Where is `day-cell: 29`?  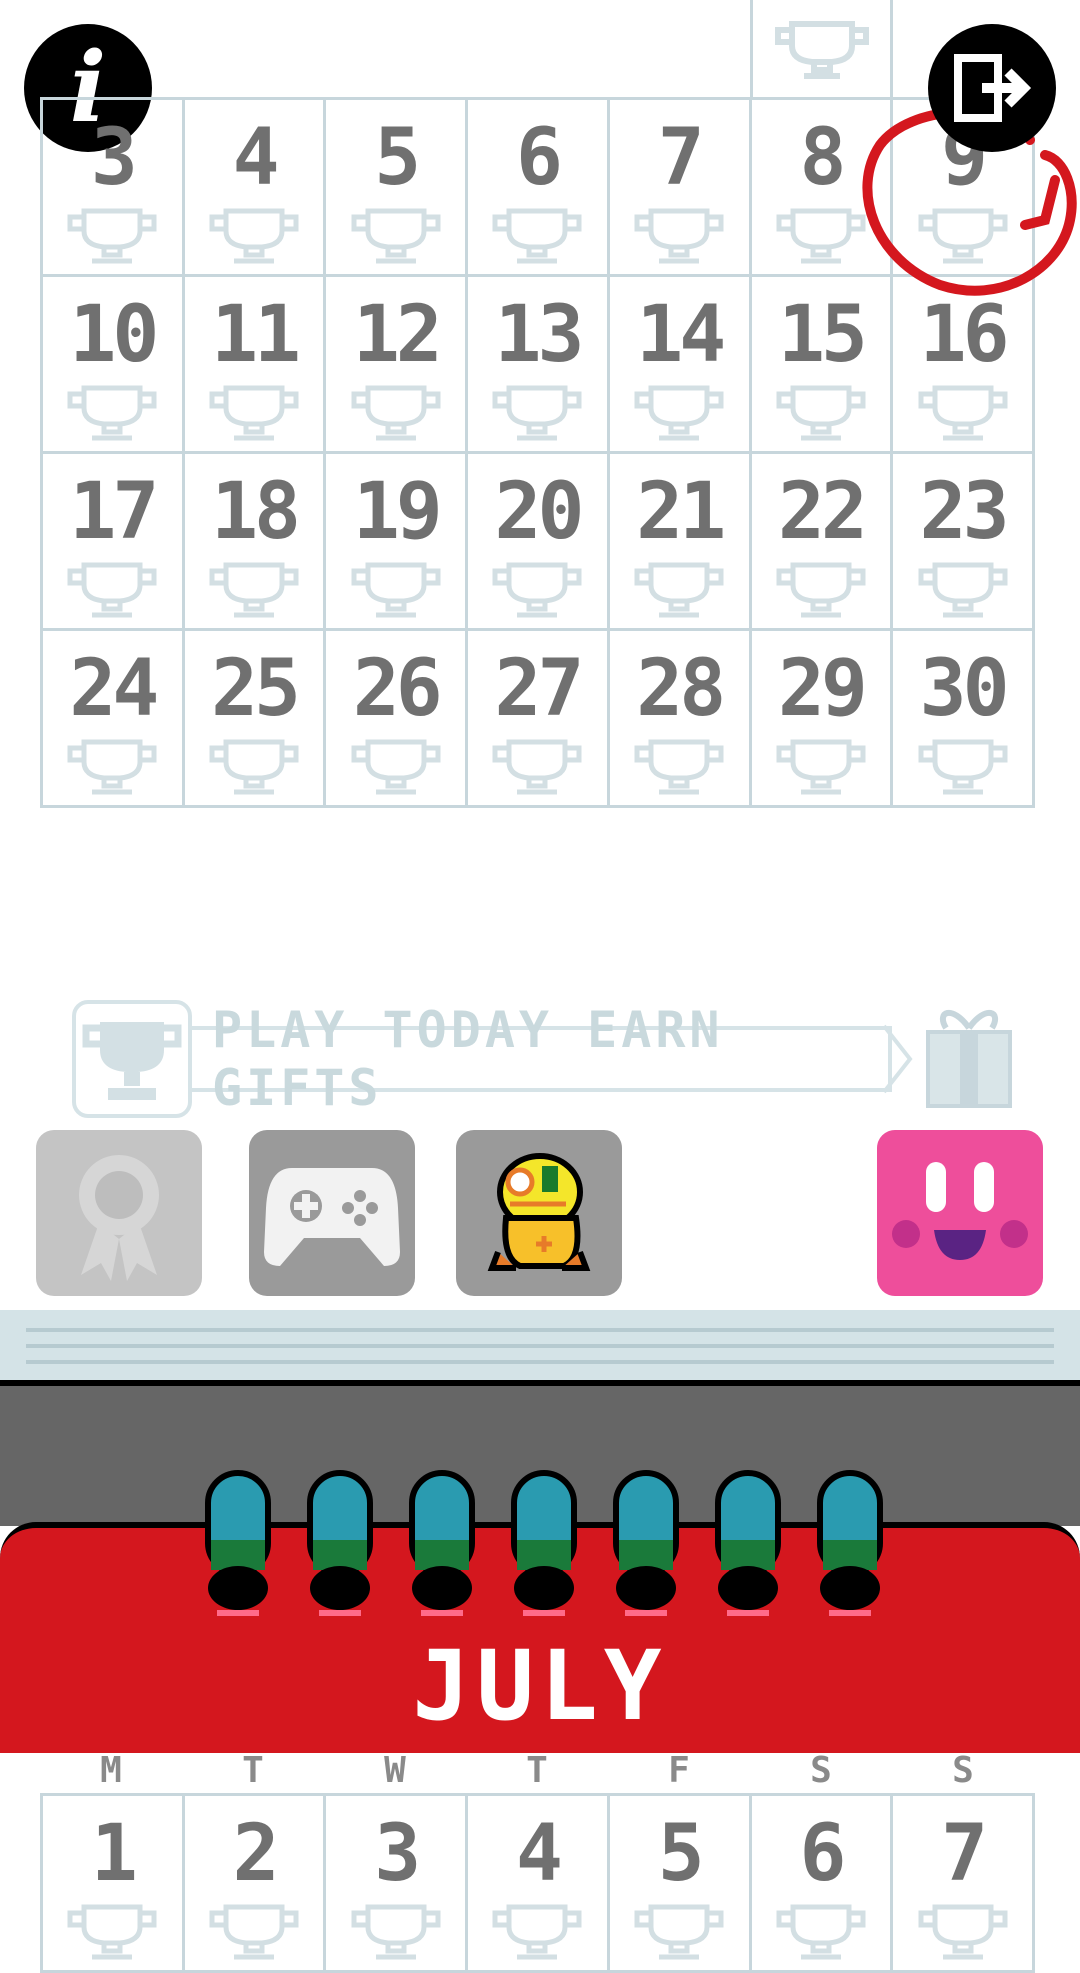
day-cell: 29 is located at coordinates (822, 719).